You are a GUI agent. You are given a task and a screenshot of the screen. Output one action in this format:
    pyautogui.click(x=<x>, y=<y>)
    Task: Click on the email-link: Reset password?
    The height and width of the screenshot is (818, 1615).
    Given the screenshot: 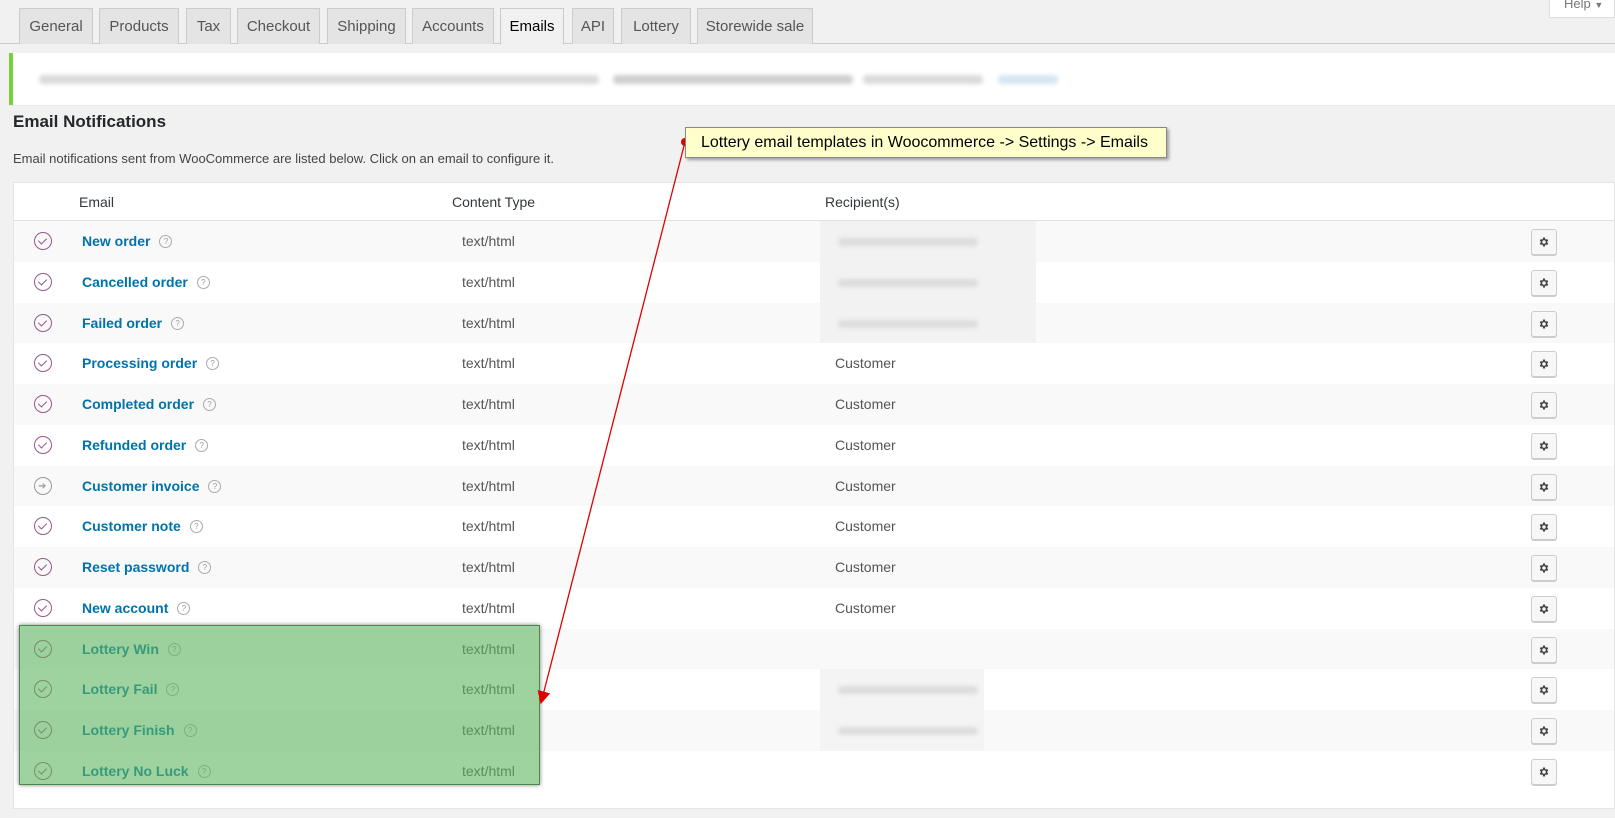 What is the action you would take?
    pyautogui.click(x=147, y=567)
    